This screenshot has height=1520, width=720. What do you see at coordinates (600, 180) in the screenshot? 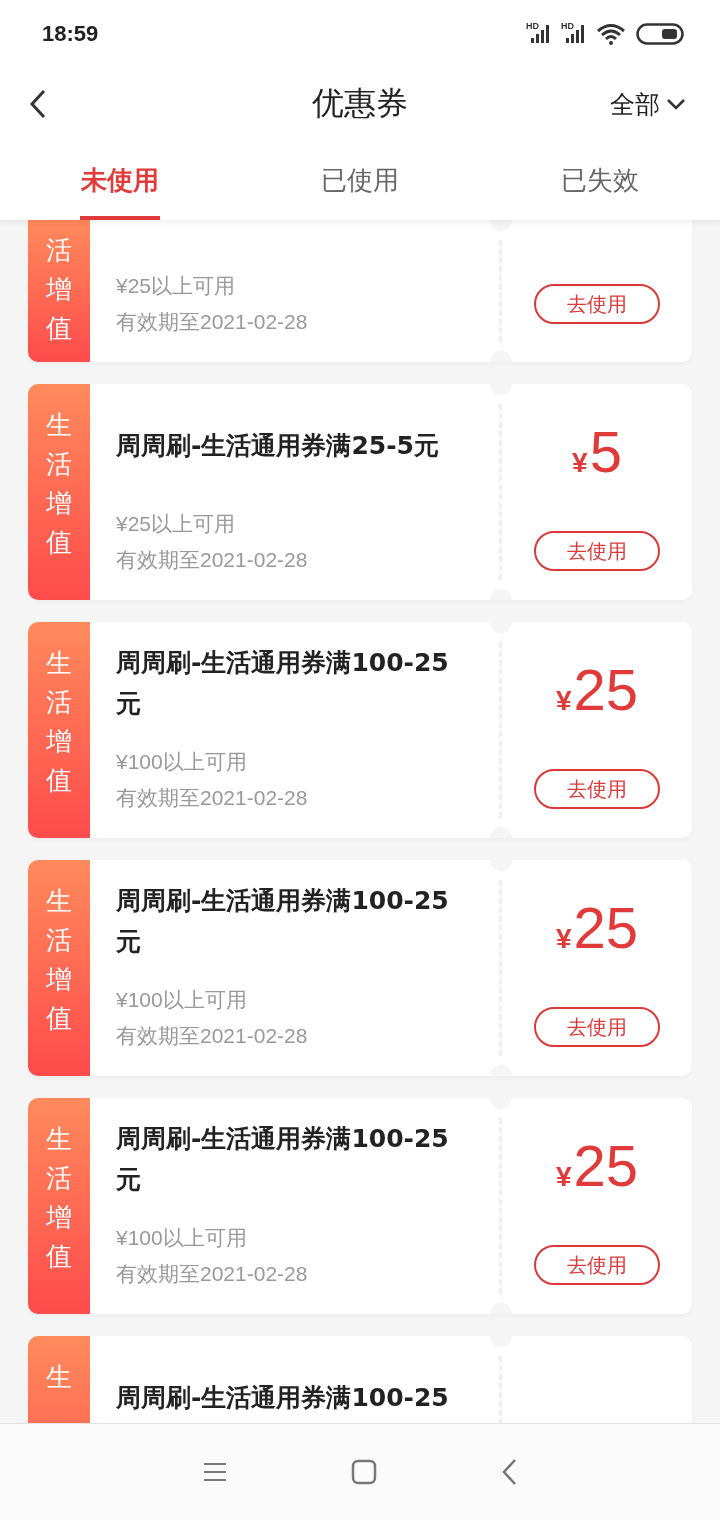
I see `tab: 已失效` at bounding box center [600, 180].